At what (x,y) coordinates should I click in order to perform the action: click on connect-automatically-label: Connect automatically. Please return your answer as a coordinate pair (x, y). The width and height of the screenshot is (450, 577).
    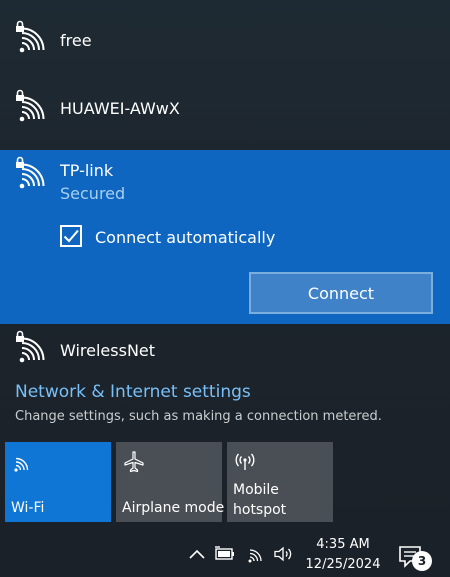
    Looking at the image, I should click on (185, 237).